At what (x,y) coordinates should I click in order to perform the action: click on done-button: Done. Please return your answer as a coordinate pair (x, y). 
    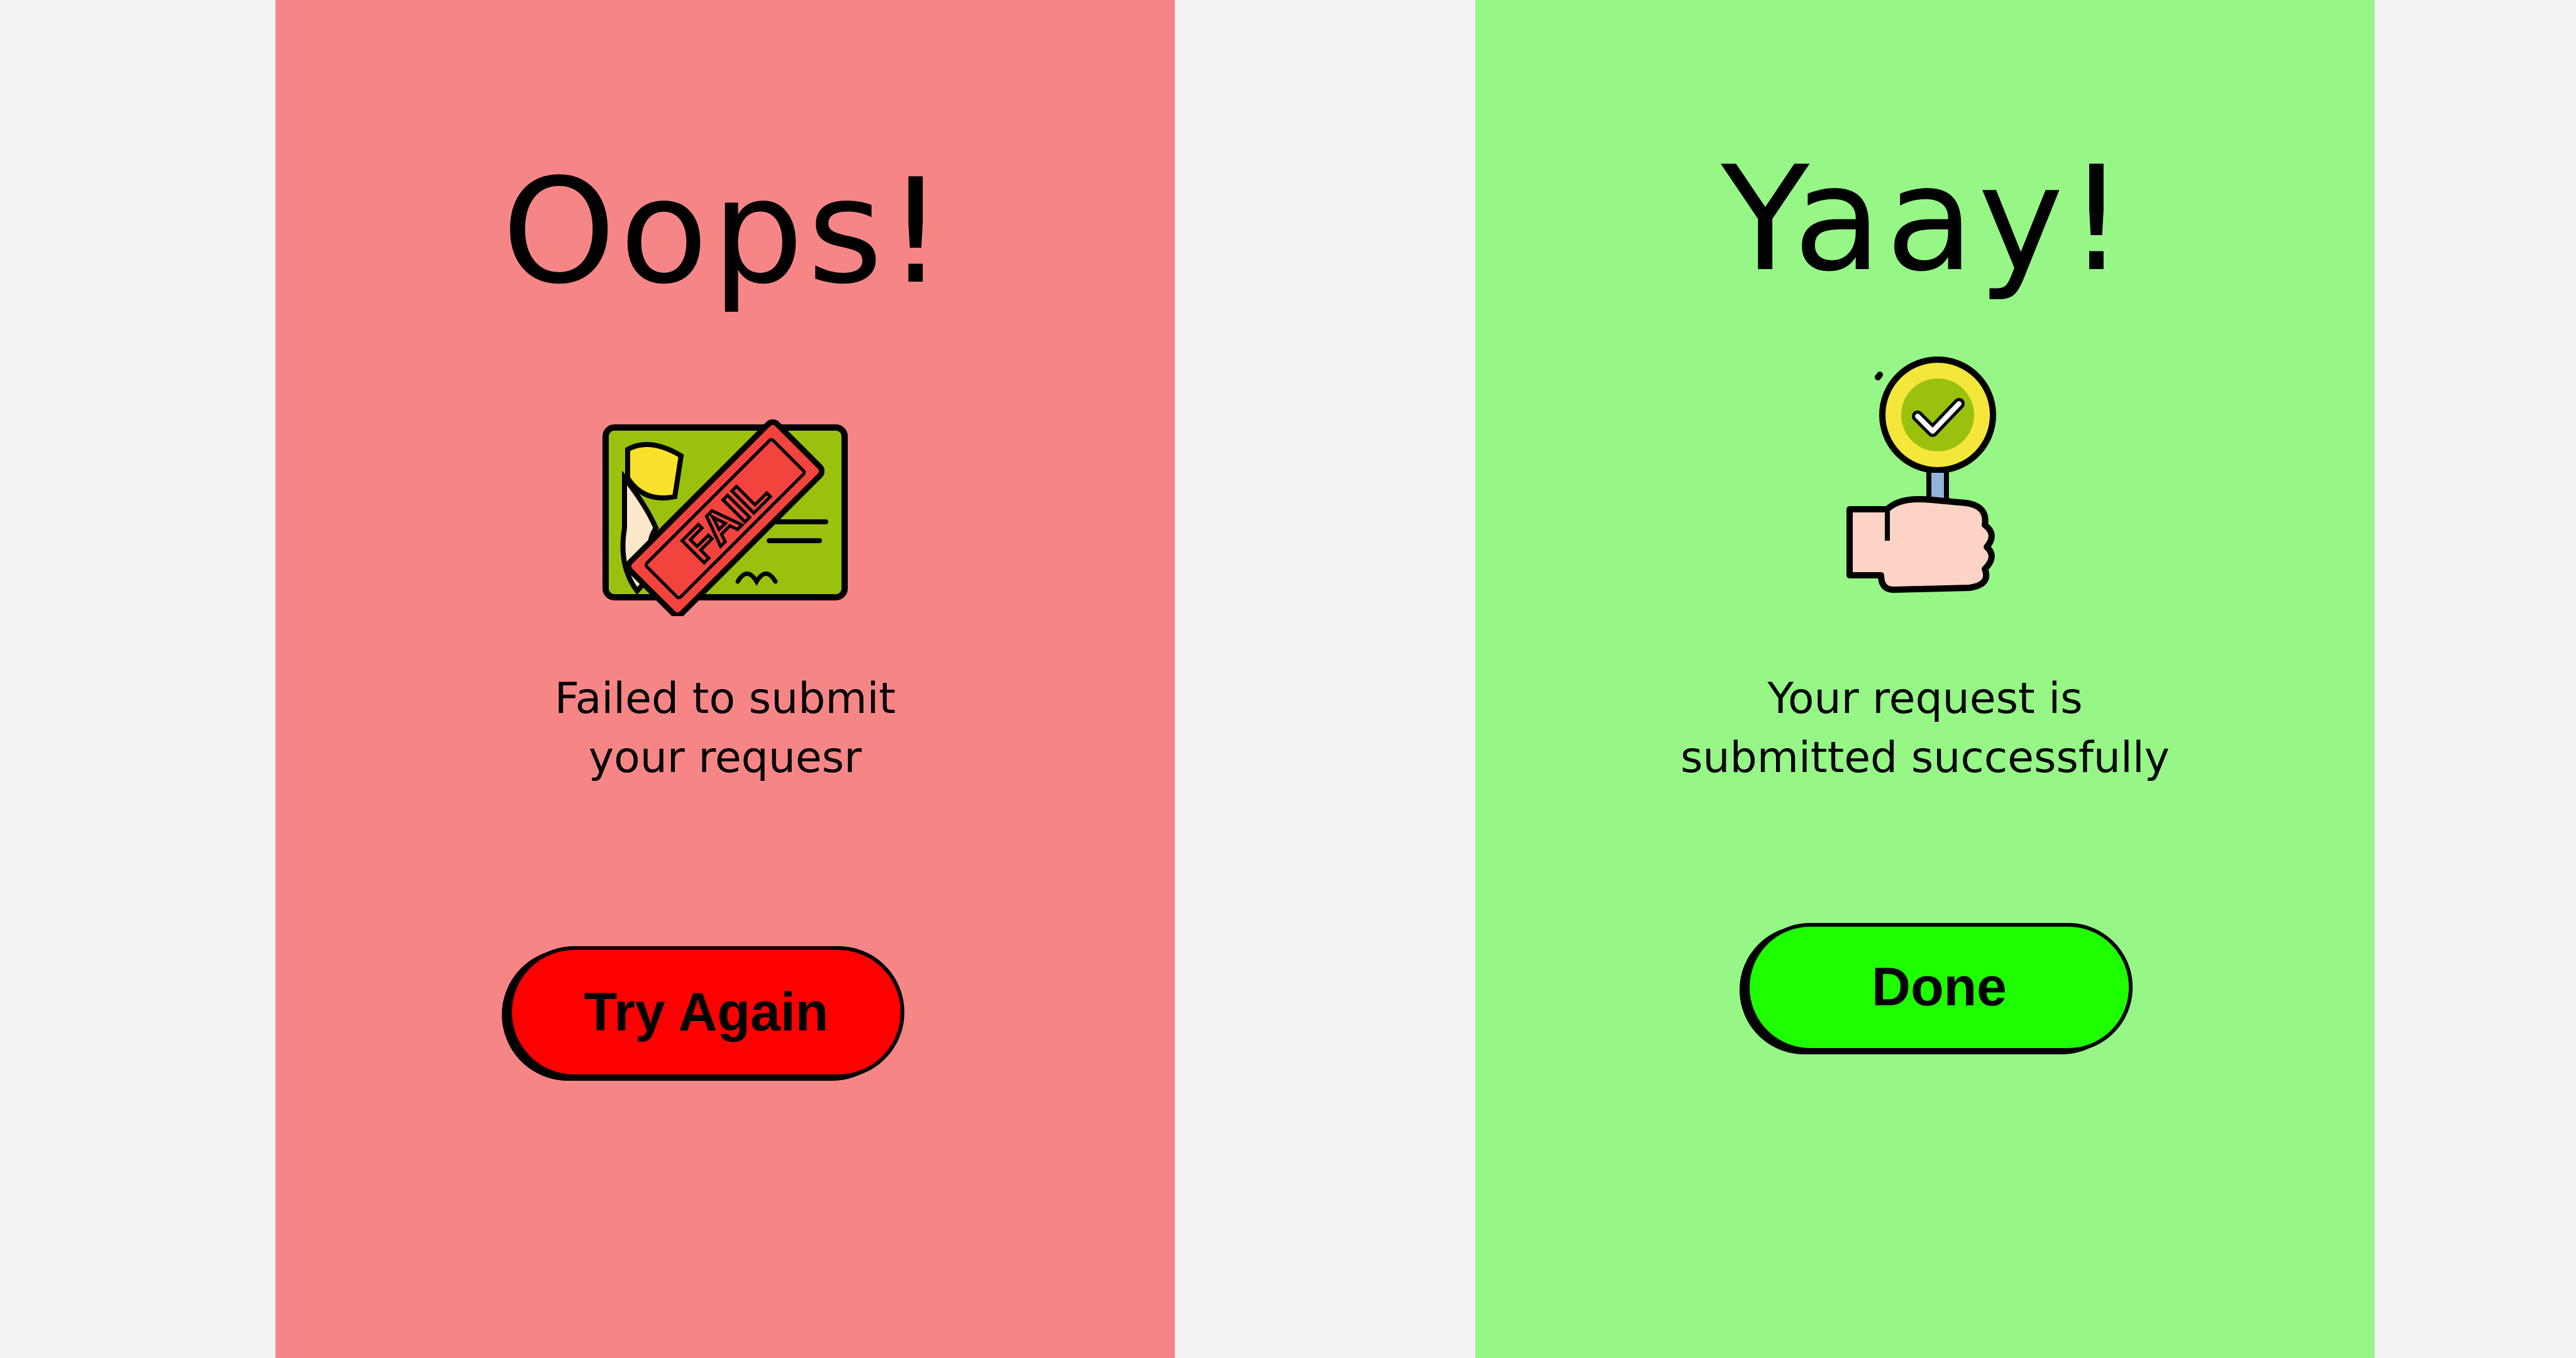
    Looking at the image, I should click on (1939, 987).